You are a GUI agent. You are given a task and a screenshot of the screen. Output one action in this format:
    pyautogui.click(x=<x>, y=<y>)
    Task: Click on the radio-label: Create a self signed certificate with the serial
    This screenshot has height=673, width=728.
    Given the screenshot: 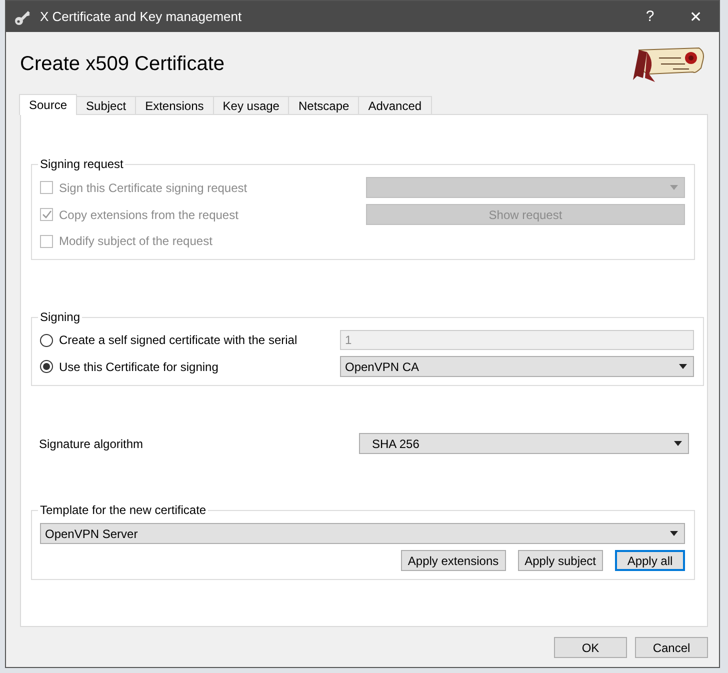 What is the action you would take?
    pyautogui.click(x=178, y=340)
    